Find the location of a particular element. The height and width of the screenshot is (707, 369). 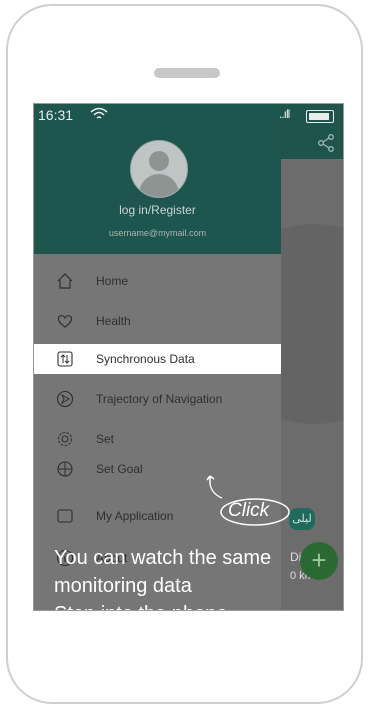

menu-label: My Application is located at coordinates (135, 516).